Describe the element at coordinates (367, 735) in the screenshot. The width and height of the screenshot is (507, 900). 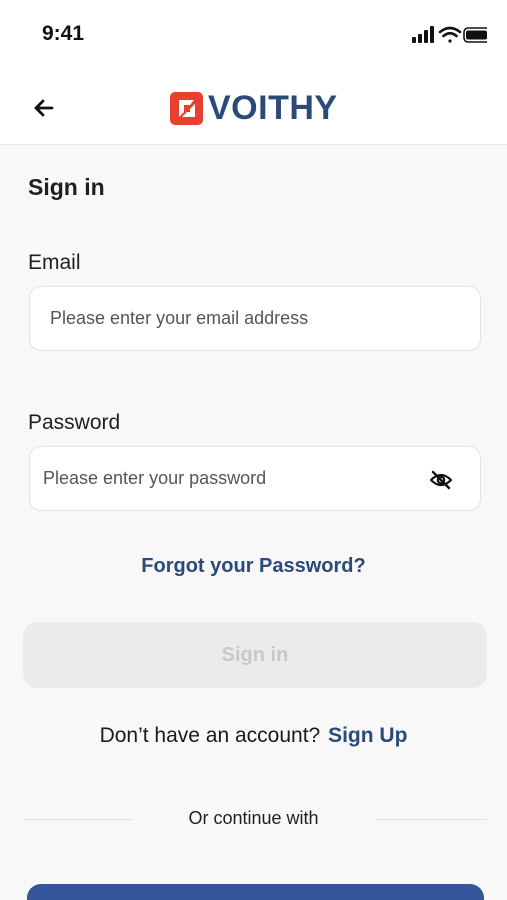
I see `sign-up-link: Sign Up` at that location.